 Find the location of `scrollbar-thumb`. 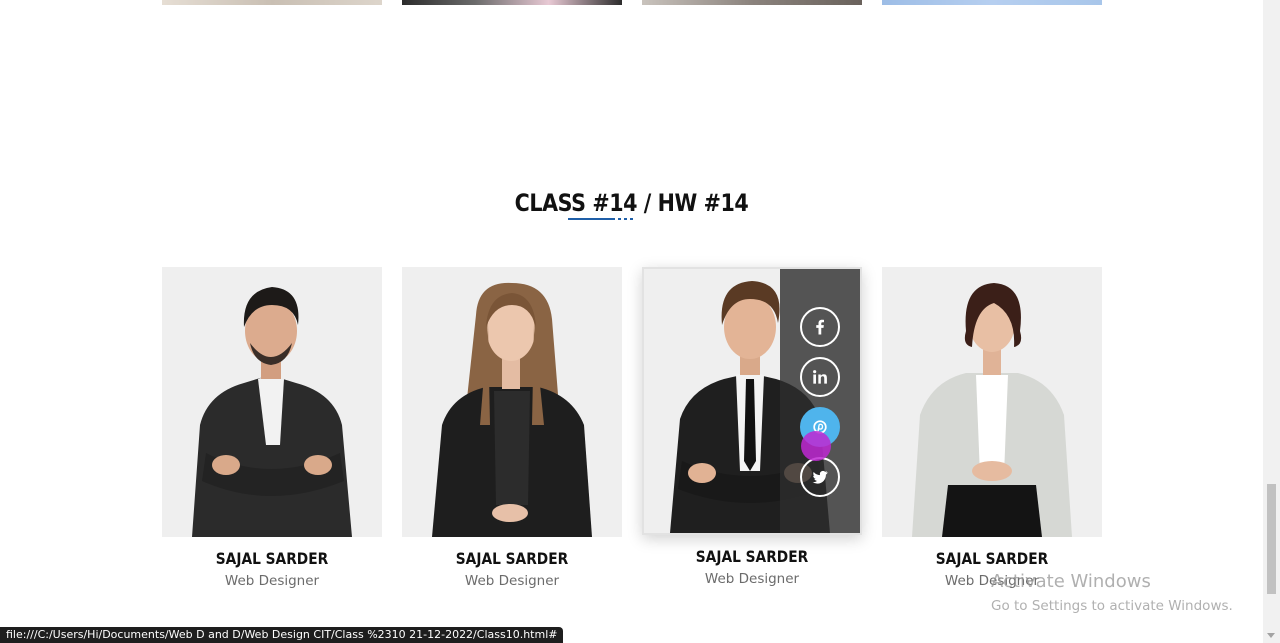

scrollbar-thumb is located at coordinates (1271, 539).